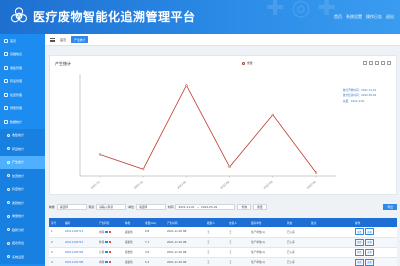  I want to click on sidebar-item: 科室统计, so click(22, 189).